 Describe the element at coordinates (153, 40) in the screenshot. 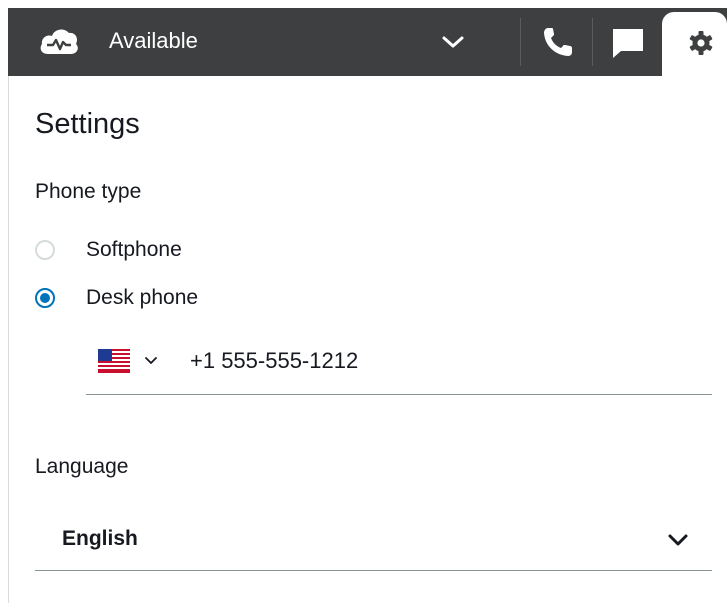

I see `status-label: Available` at that location.